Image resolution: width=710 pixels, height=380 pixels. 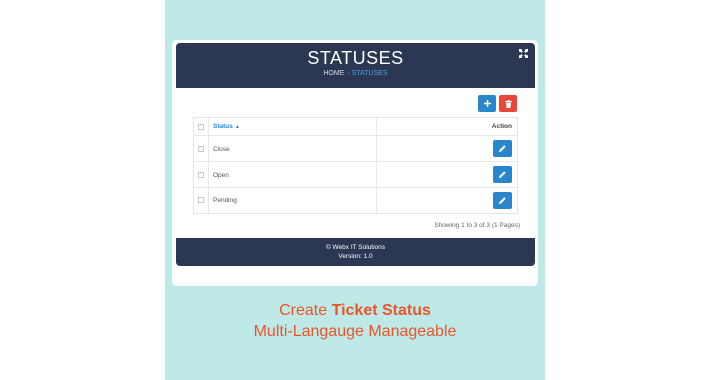 I want to click on select-all-cell, so click(x=201, y=126).